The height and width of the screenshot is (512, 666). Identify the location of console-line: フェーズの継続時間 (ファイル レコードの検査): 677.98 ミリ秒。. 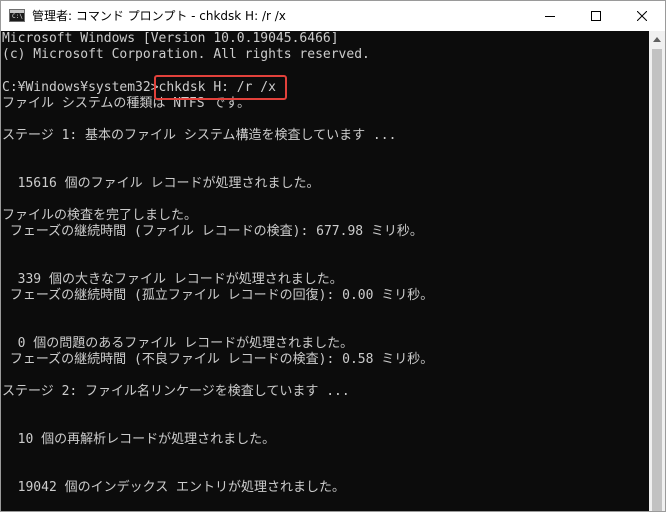
(212, 231).